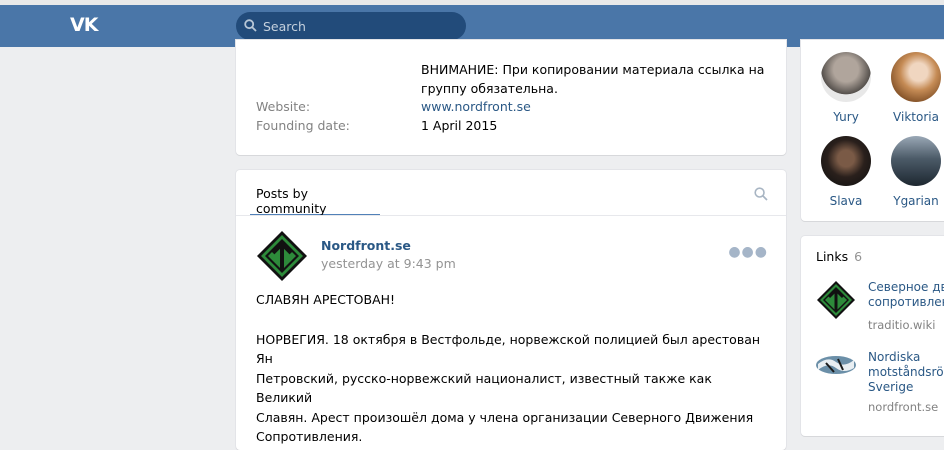  I want to click on link-title: Nordiska motståndsrör Sverige, so click(906, 372).